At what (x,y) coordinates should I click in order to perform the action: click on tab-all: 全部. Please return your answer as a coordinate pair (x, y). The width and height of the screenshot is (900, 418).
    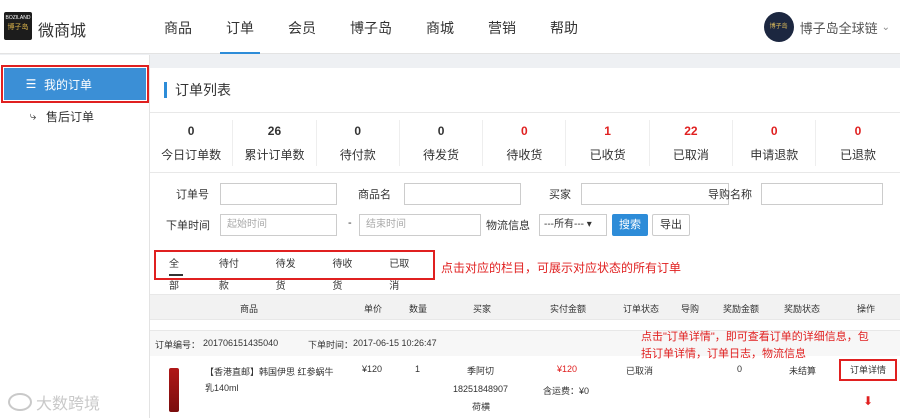
    Looking at the image, I should click on (176, 273).